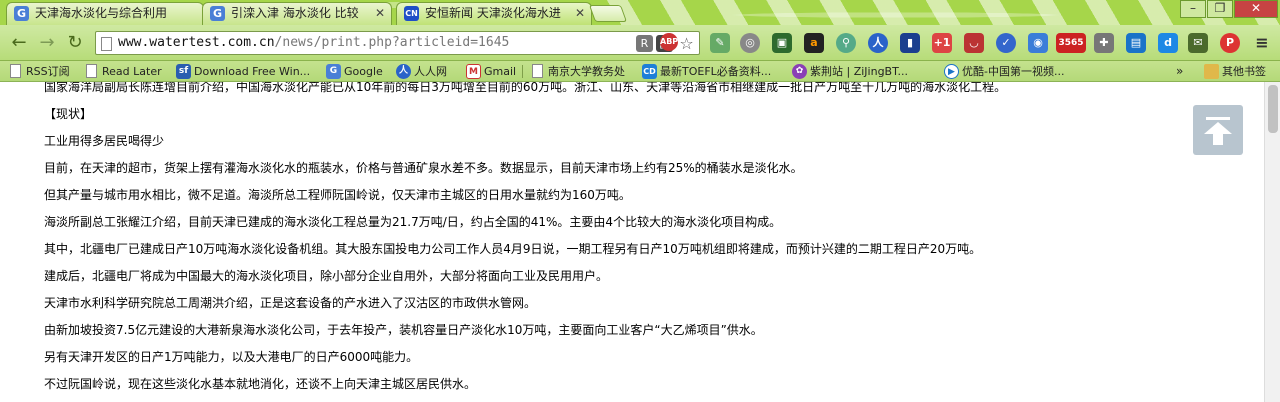 The width and height of the screenshot is (1280, 402). Describe the element at coordinates (814, 43) in the screenshot. I see `amazon-icon: a` at that location.